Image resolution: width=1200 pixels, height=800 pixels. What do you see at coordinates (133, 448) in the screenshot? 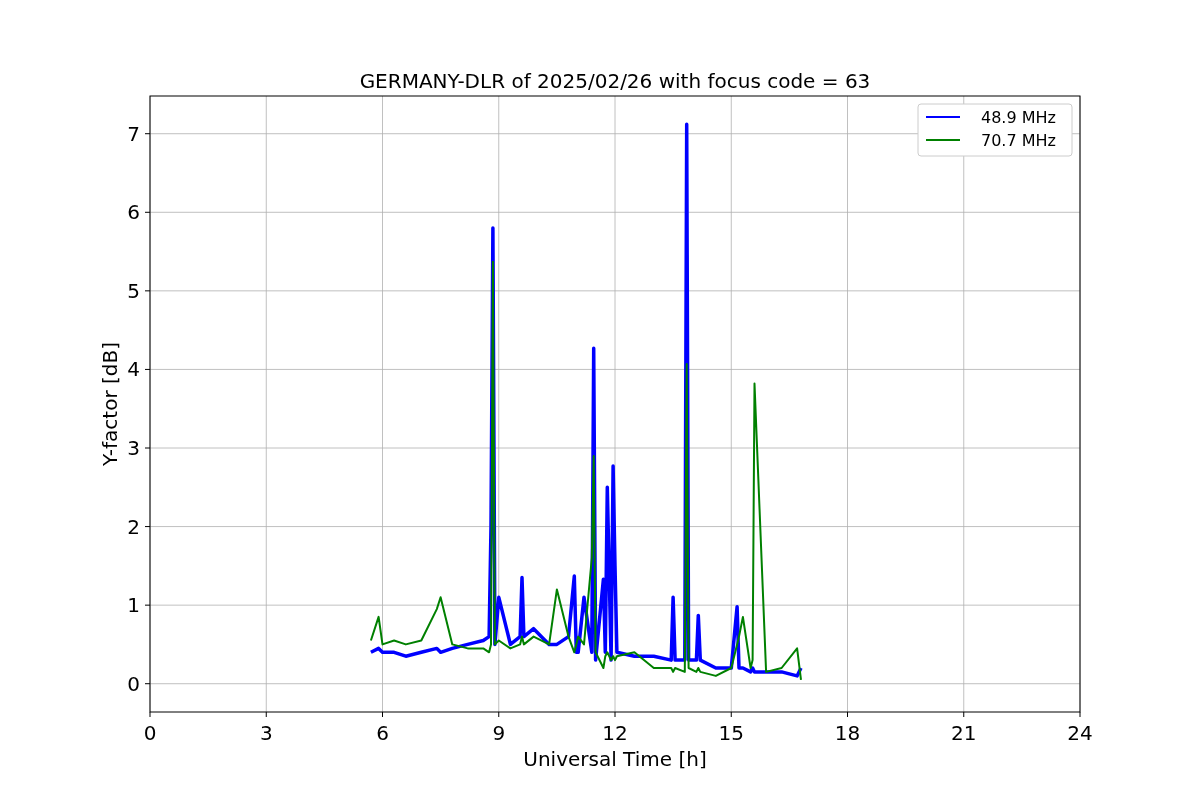
I see `y-tick-label: 3` at bounding box center [133, 448].